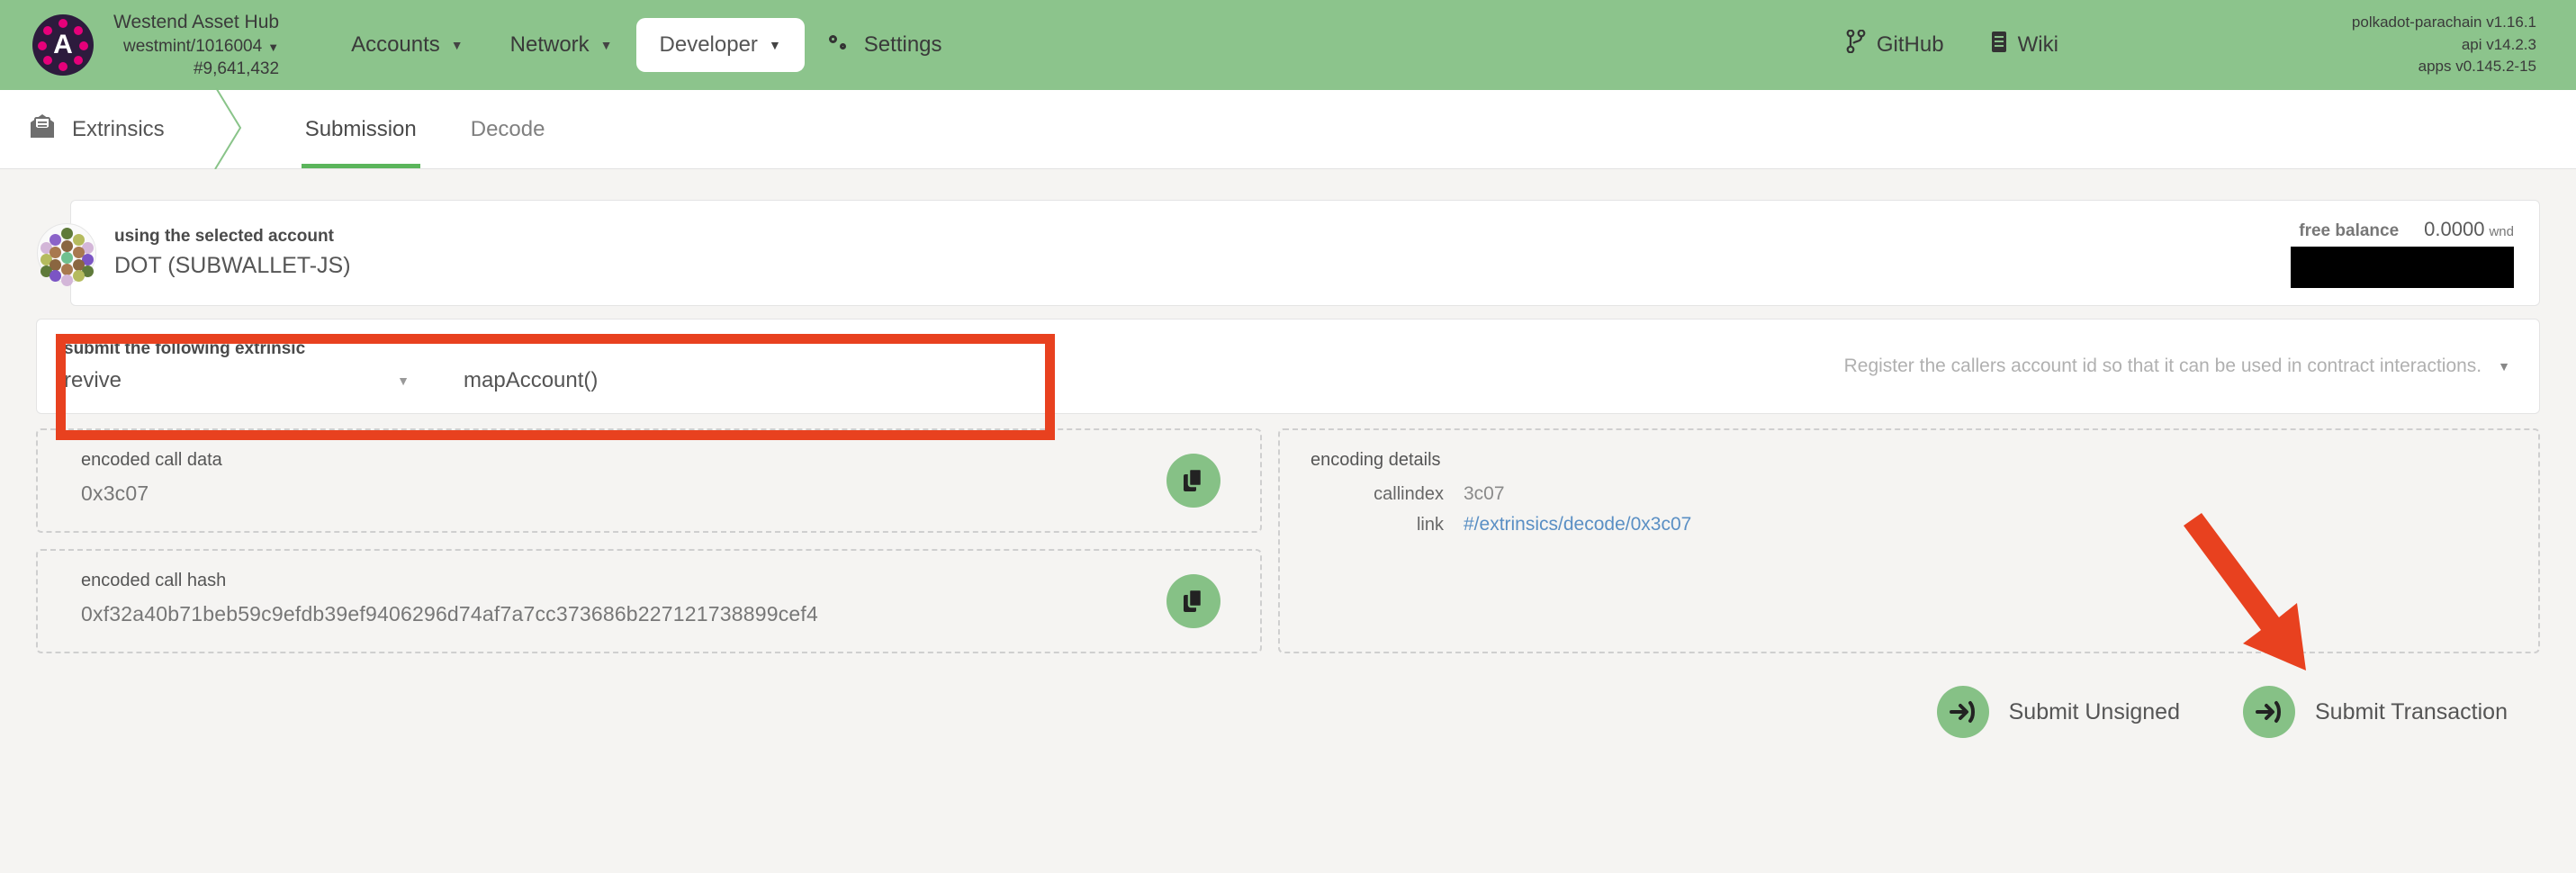 The image size is (2576, 873). What do you see at coordinates (1484, 494) in the screenshot?
I see `detail-value-callindex: 3c07` at bounding box center [1484, 494].